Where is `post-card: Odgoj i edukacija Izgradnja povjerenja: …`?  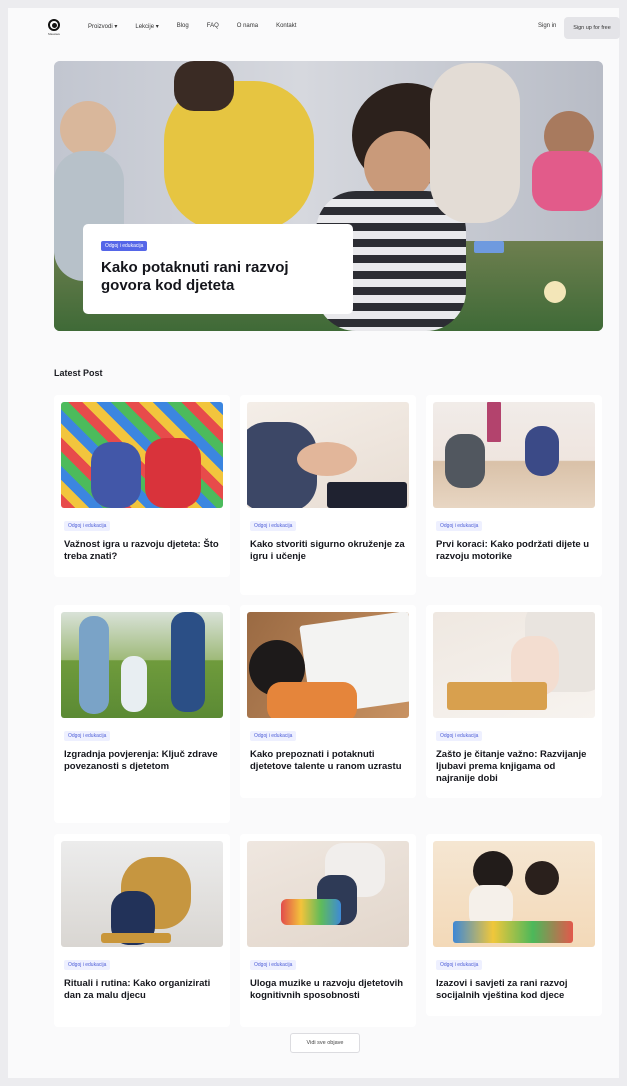 post-card: Odgoj i edukacija Izgradnja povjerenja: … is located at coordinates (142, 714).